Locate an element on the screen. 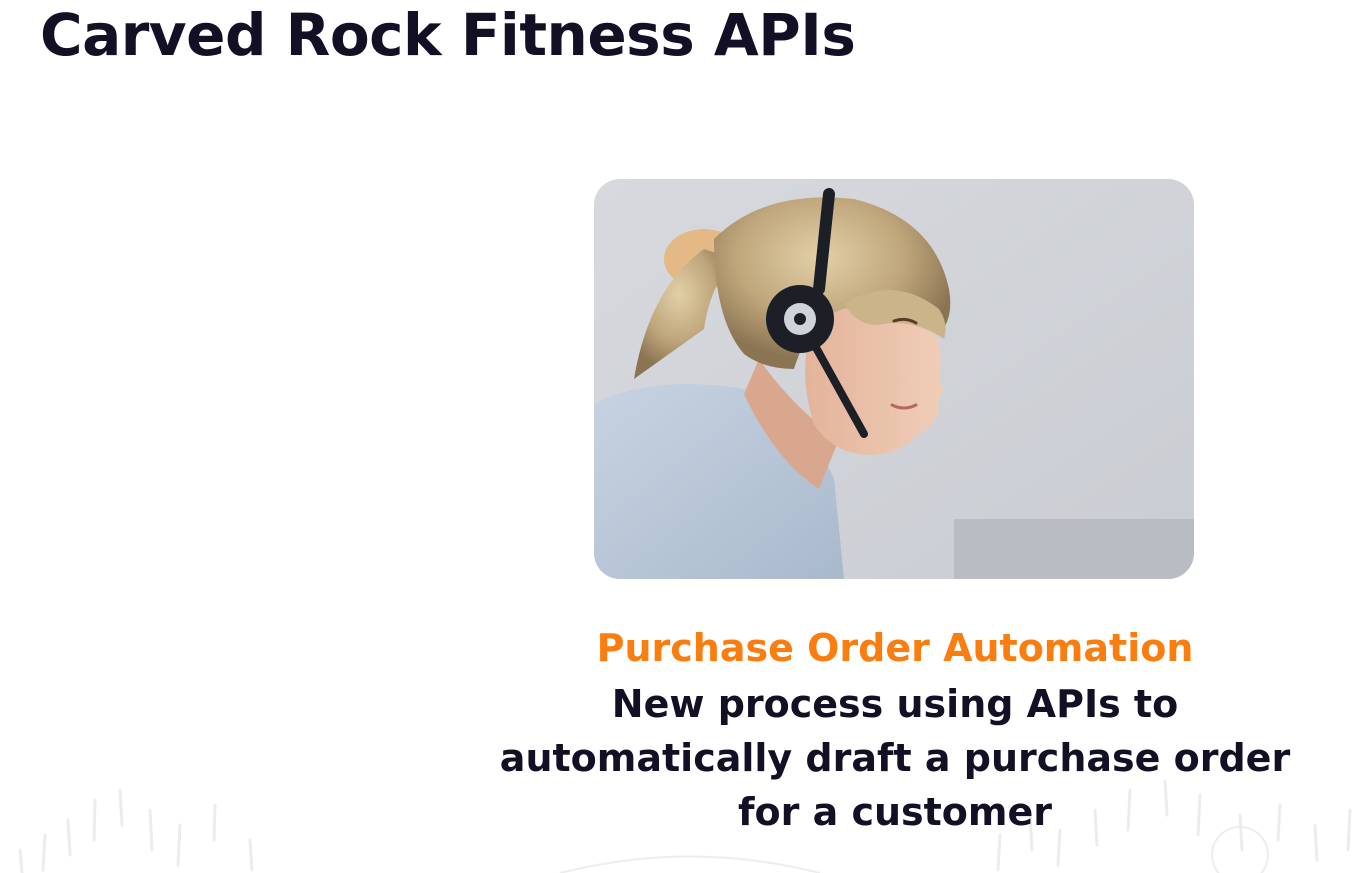  page-title: Carved Rock Fitness APIs is located at coordinates (448, 35).